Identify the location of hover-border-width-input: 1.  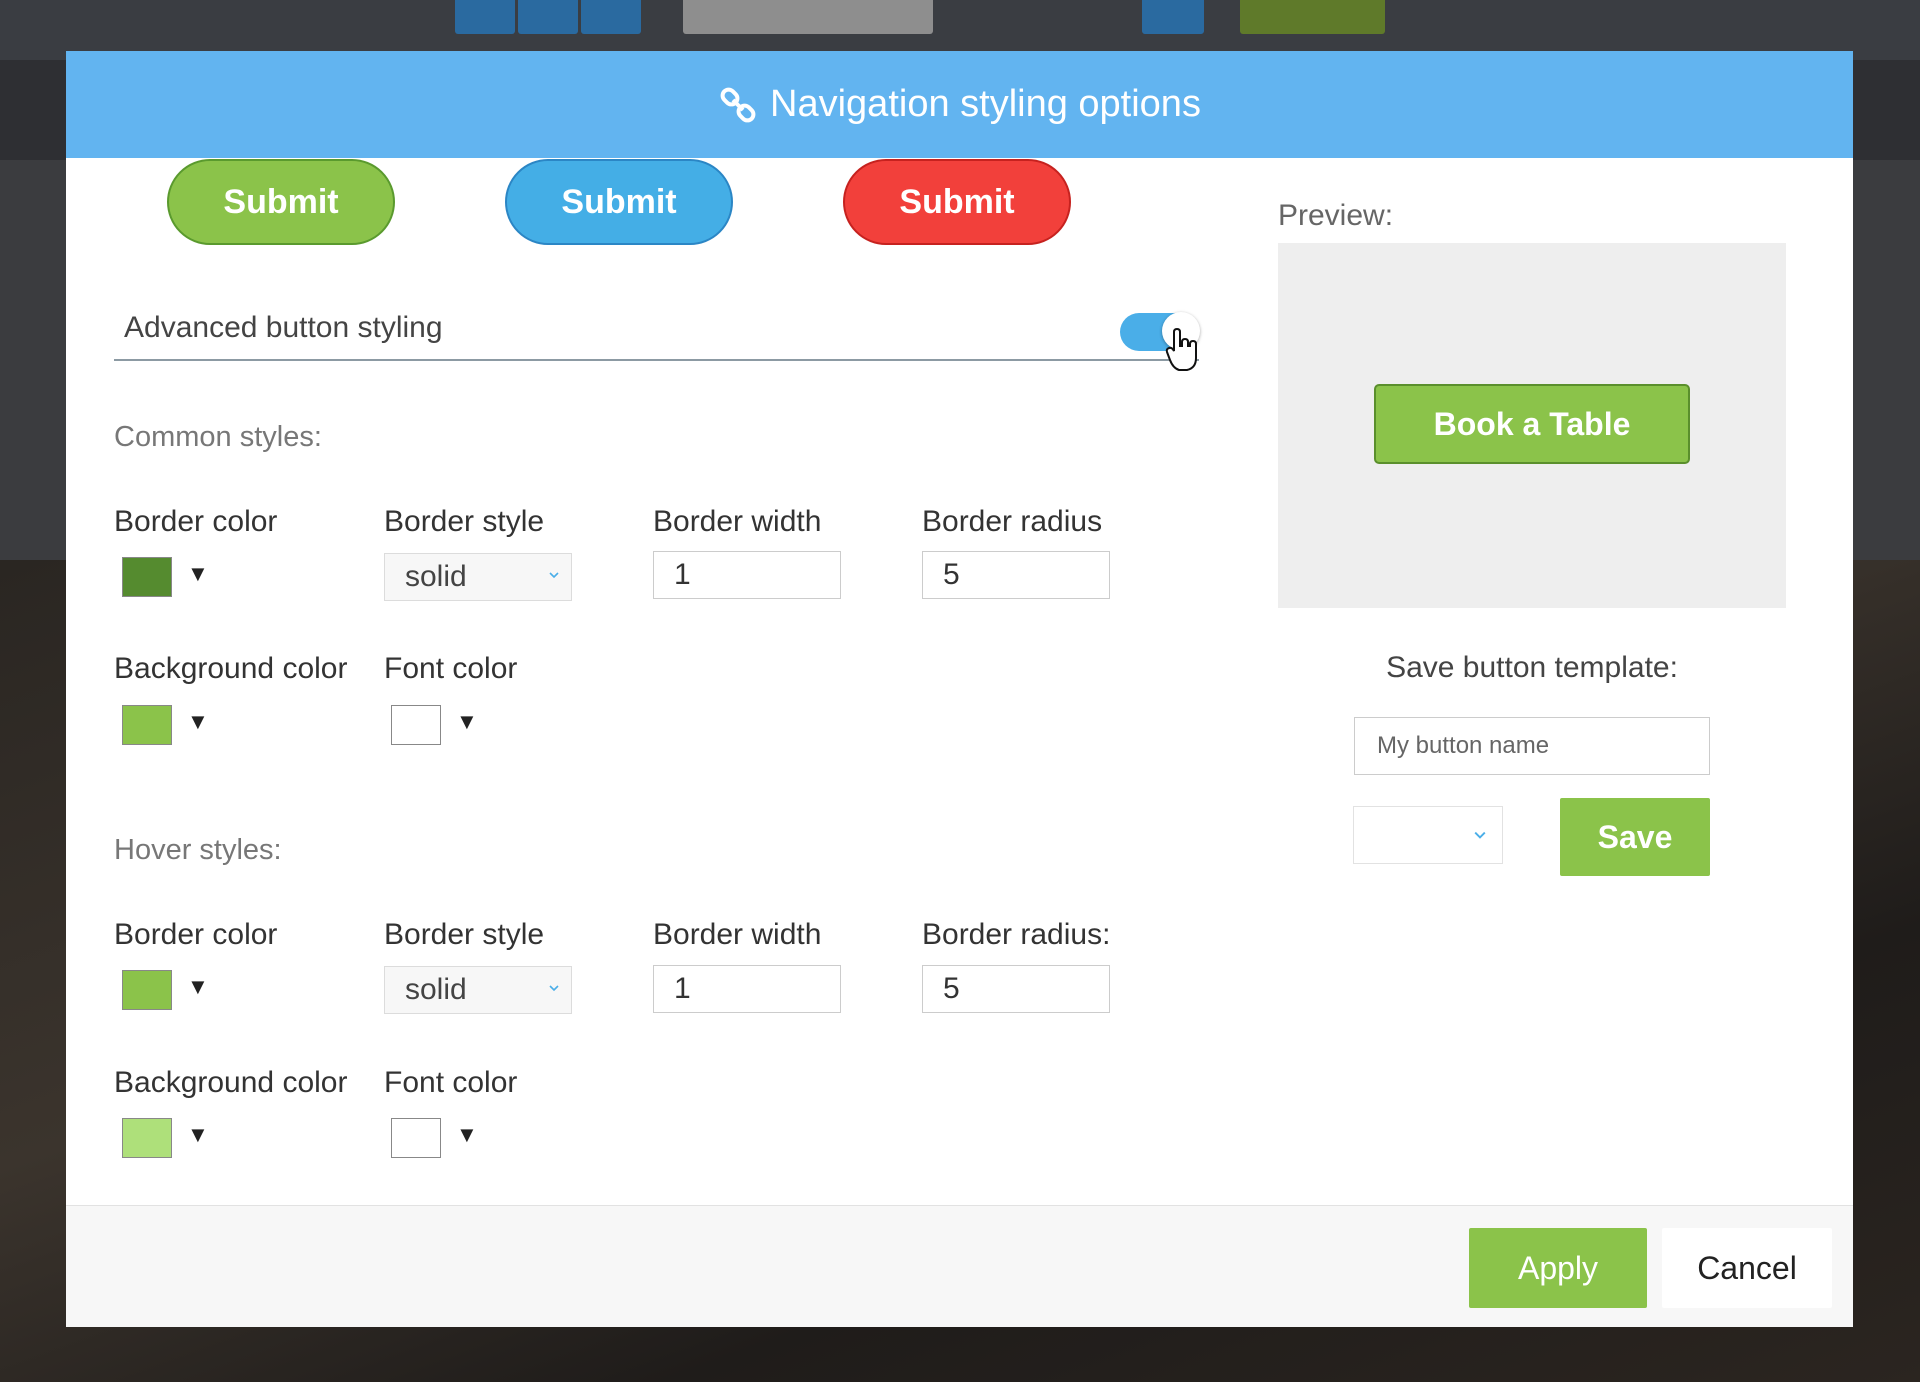
(747, 989).